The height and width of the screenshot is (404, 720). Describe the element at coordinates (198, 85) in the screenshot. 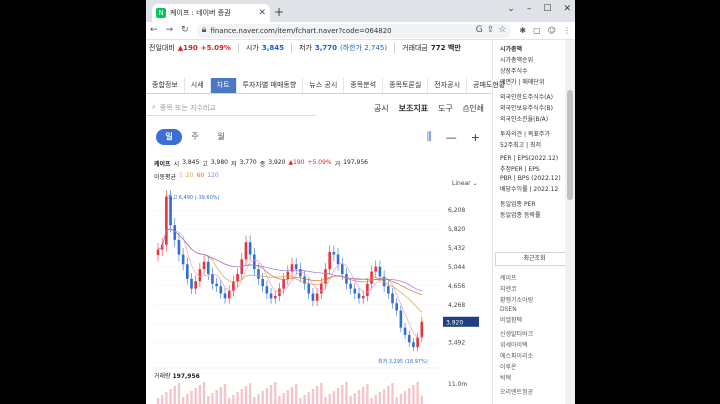

I see `tab-1: 시세` at that location.